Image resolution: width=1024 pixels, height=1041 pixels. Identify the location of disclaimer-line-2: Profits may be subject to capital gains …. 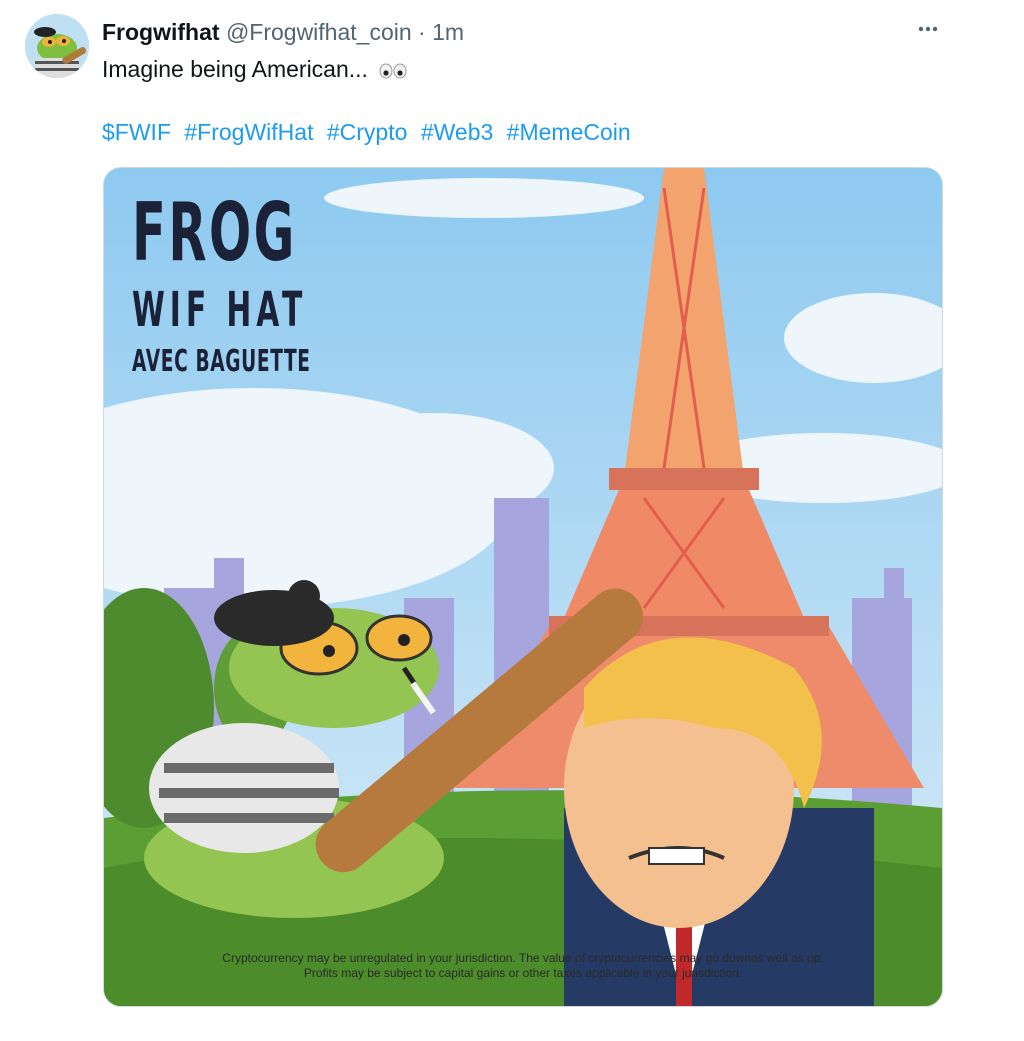
(523, 973).